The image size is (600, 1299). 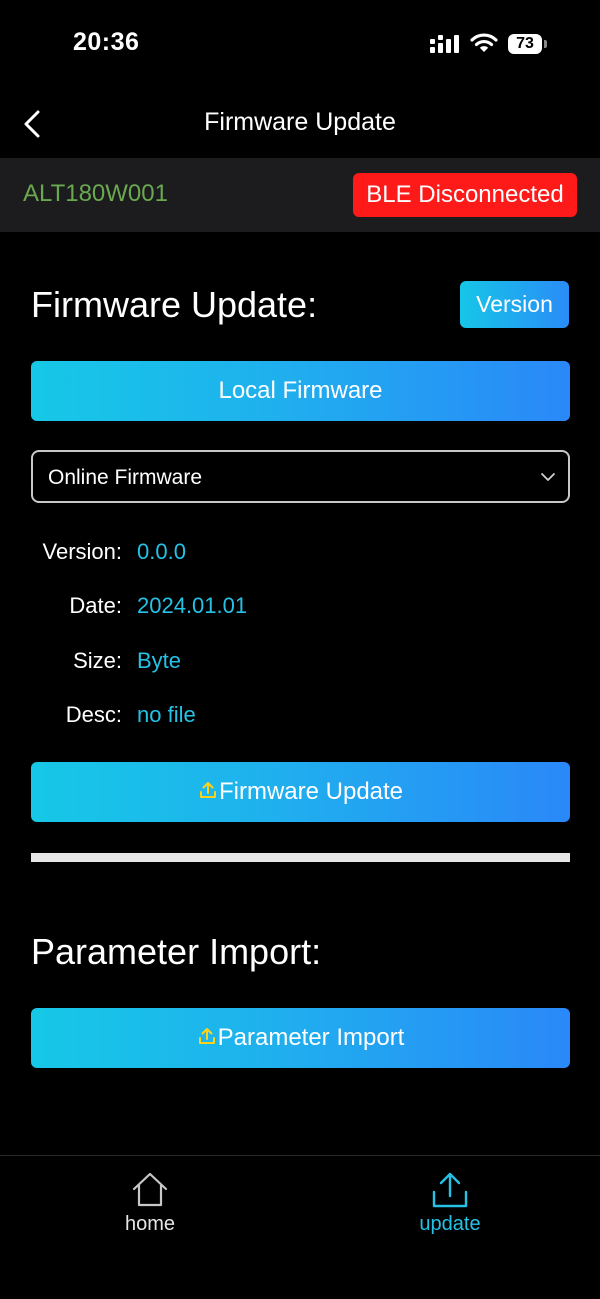 What do you see at coordinates (95, 605) in the screenshot?
I see `info-label-date: Date:` at bounding box center [95, 605].